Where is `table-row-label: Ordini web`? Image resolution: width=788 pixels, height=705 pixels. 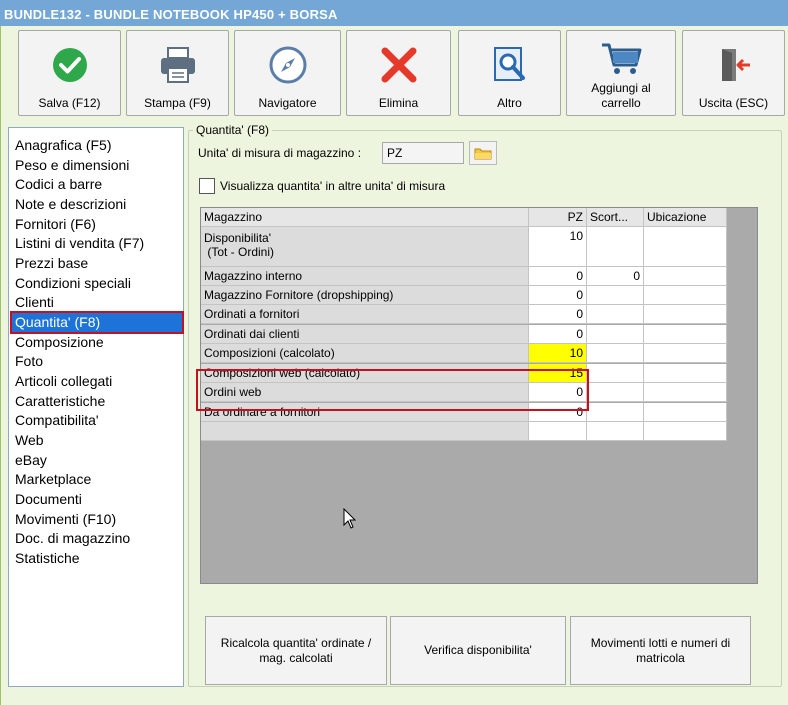
table-row-label: Ordini web is located at coordinates (365, 392).